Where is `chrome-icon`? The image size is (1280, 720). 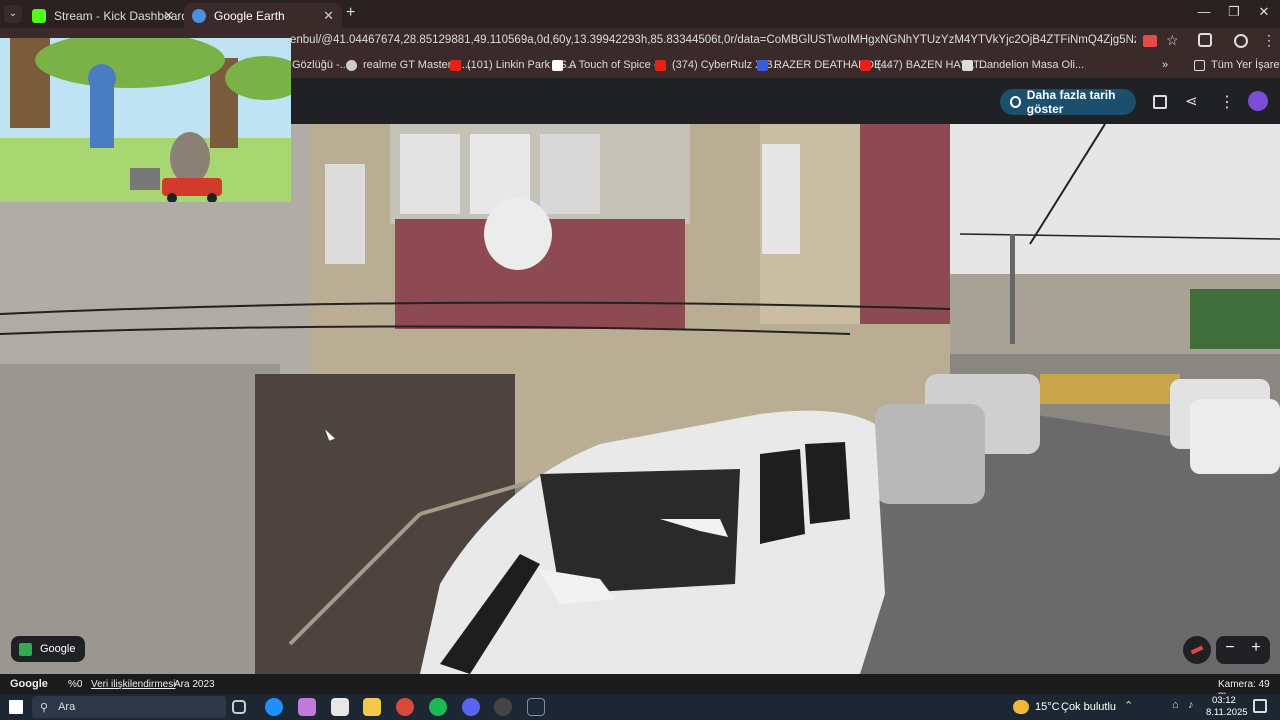
chrome-icon is located at coordinates (405, 707).